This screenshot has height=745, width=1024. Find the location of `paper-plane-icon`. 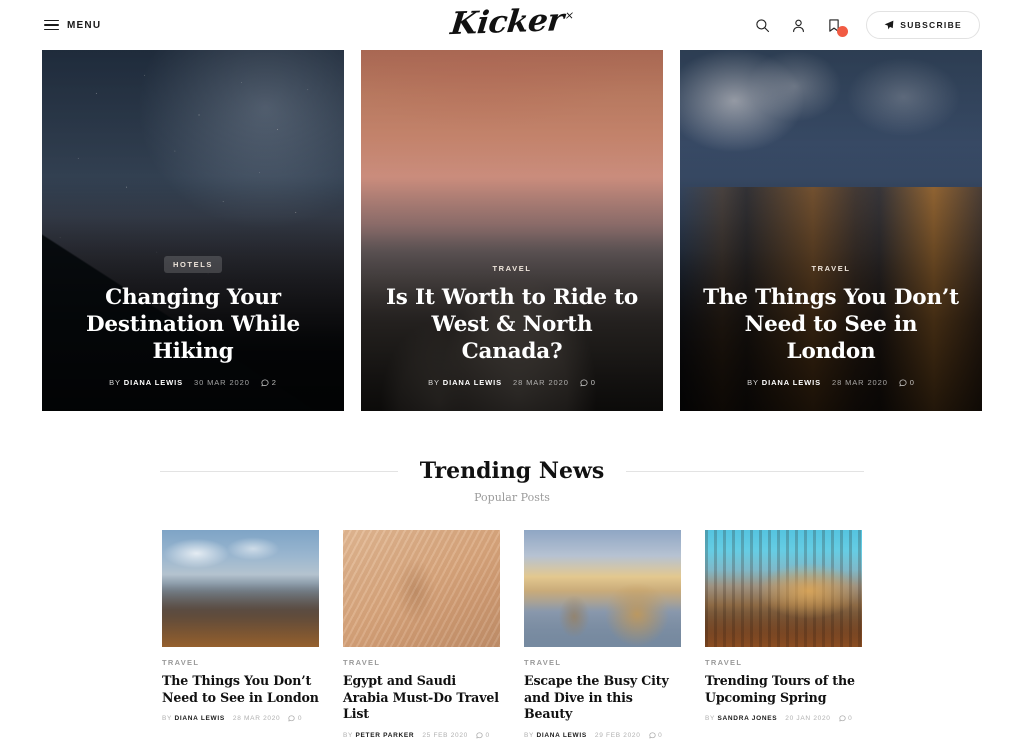

paper-plane-icon is located at coordinates (889, 25).